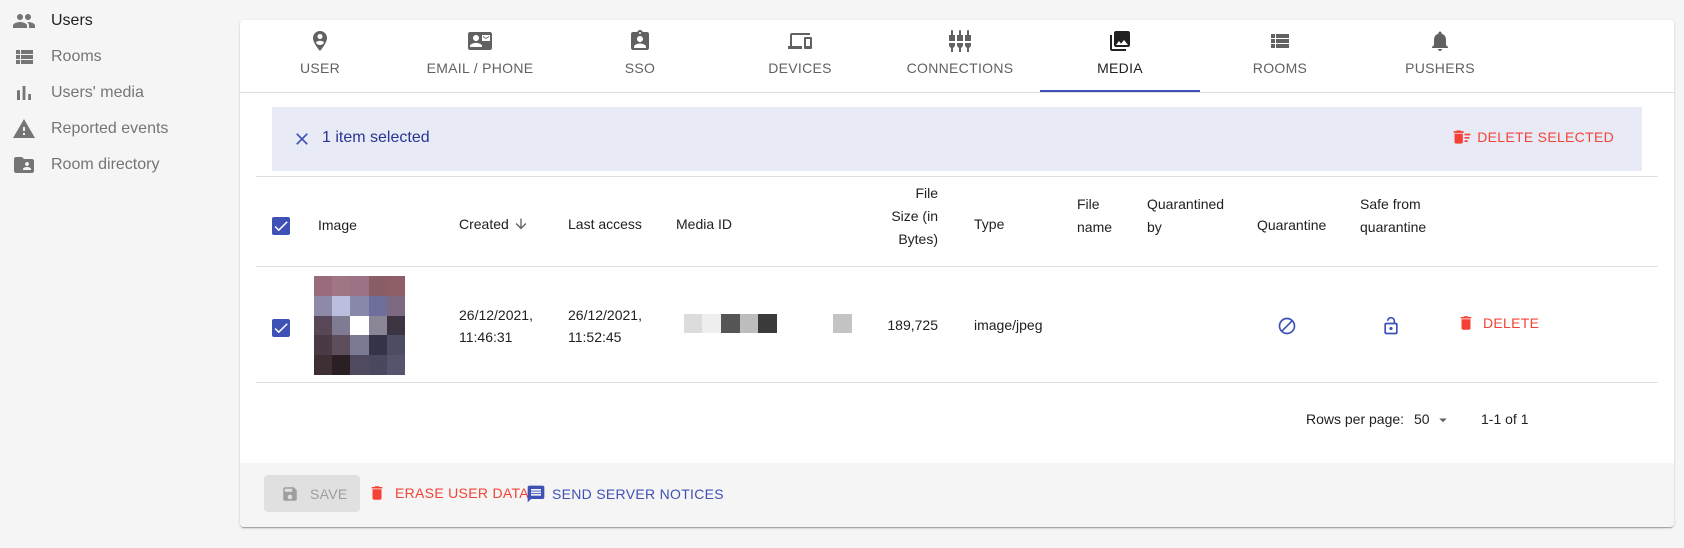 This screenshot has width=1684, height=548. Describe the element at coordinates (496, 326) in the screenshot. I see `cell-created: 26/12/2021, 11:46:31` at that location.